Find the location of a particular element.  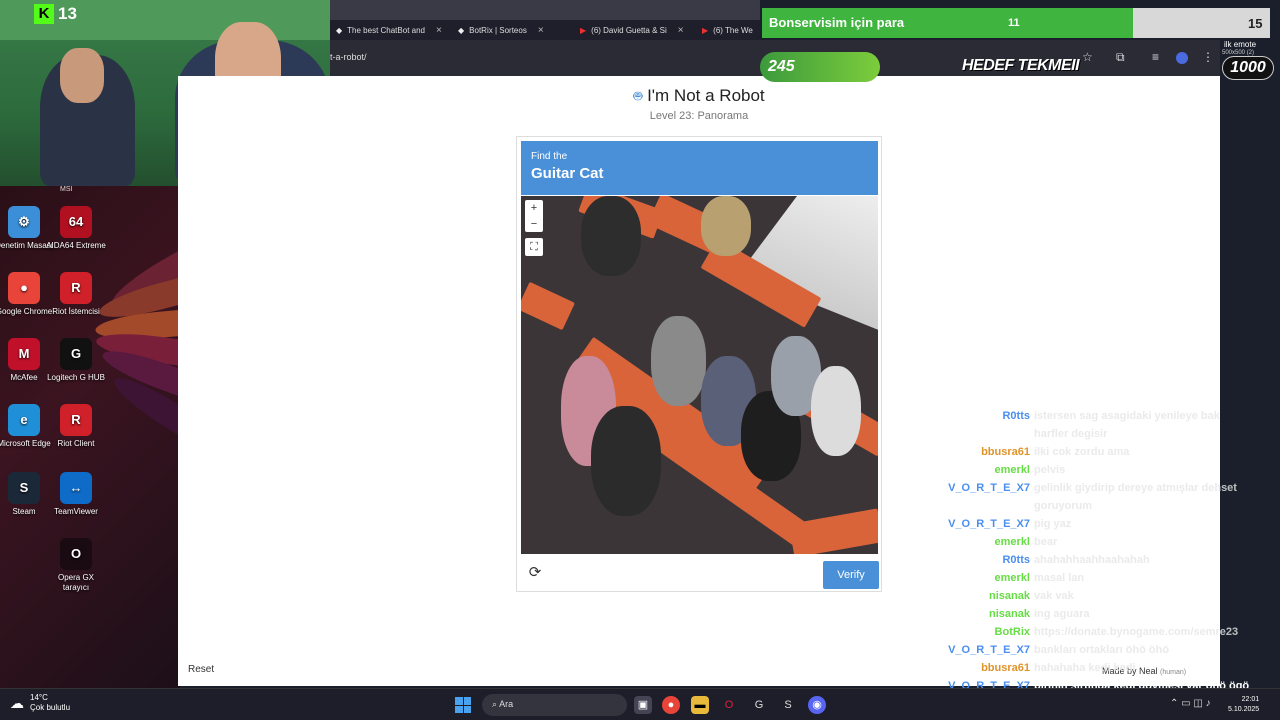

tab-label: (6) The We is located at coordinates (733, 30).